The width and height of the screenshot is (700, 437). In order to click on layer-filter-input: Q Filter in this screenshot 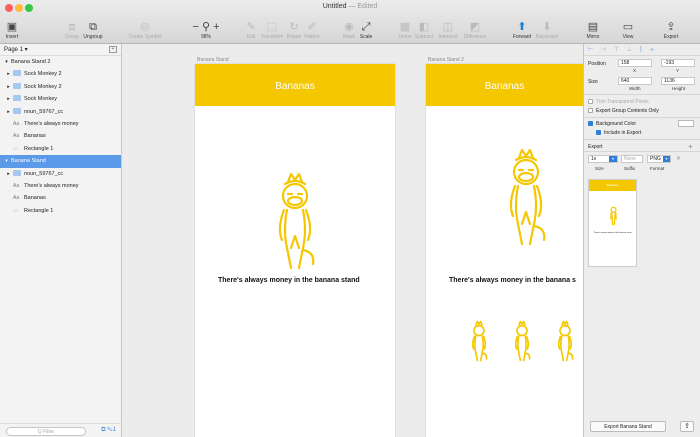, I will do `click(46, 431)`.